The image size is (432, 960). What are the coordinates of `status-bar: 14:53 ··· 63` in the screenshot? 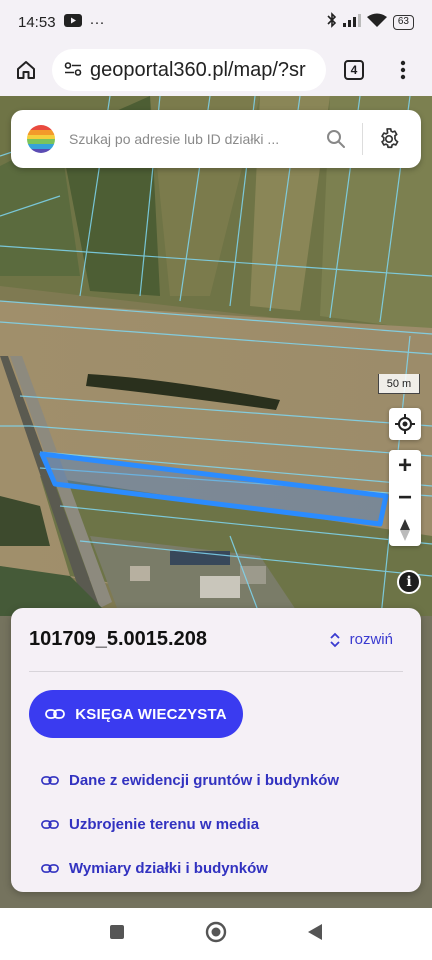 It's located at (216, 22).